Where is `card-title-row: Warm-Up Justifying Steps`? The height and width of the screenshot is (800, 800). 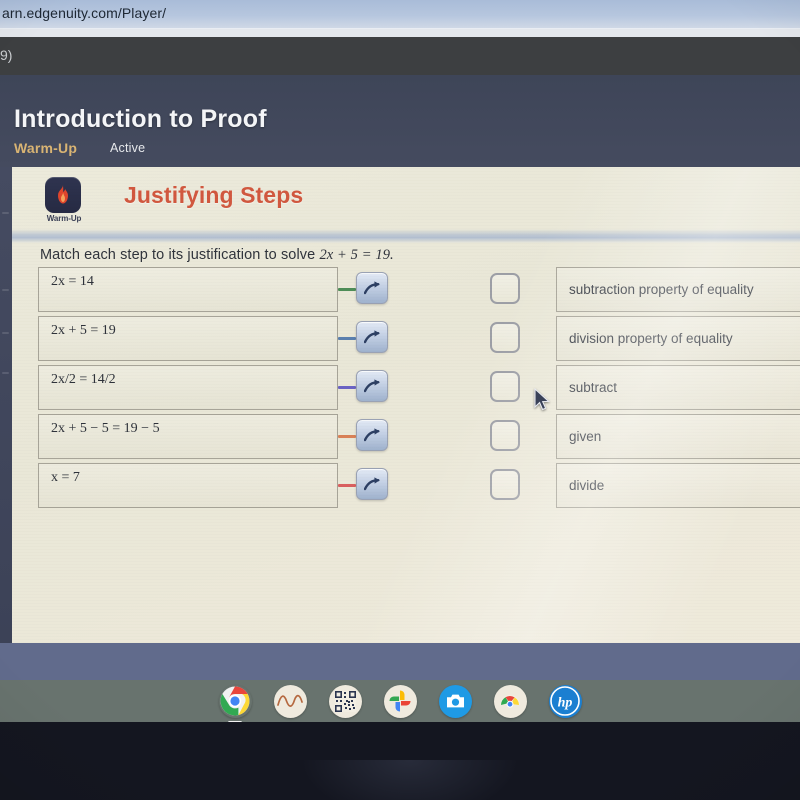 card-title-row: Warm-Up Justifying Steps is located at coordinates (406, 202).